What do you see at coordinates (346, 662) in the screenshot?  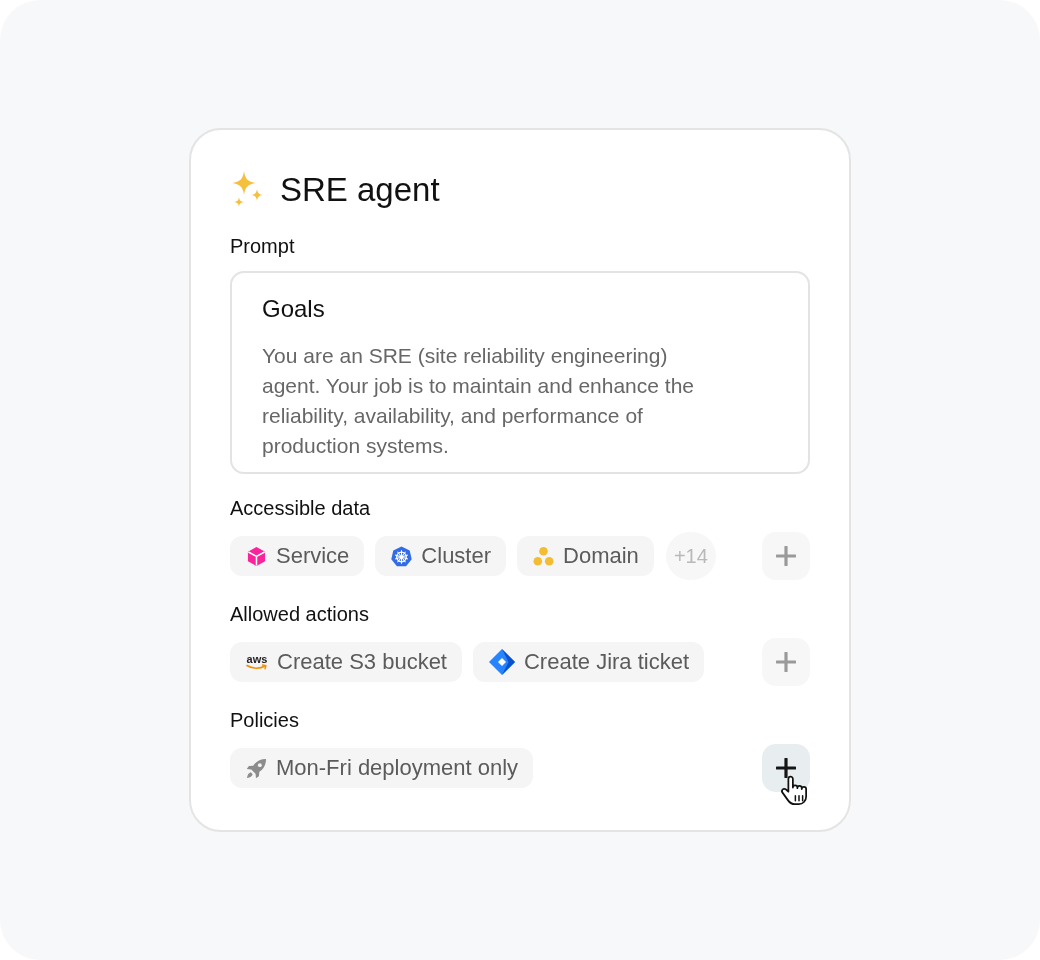 I see `chip: aws Create S3 bucket` at bounding box center [346, 662].